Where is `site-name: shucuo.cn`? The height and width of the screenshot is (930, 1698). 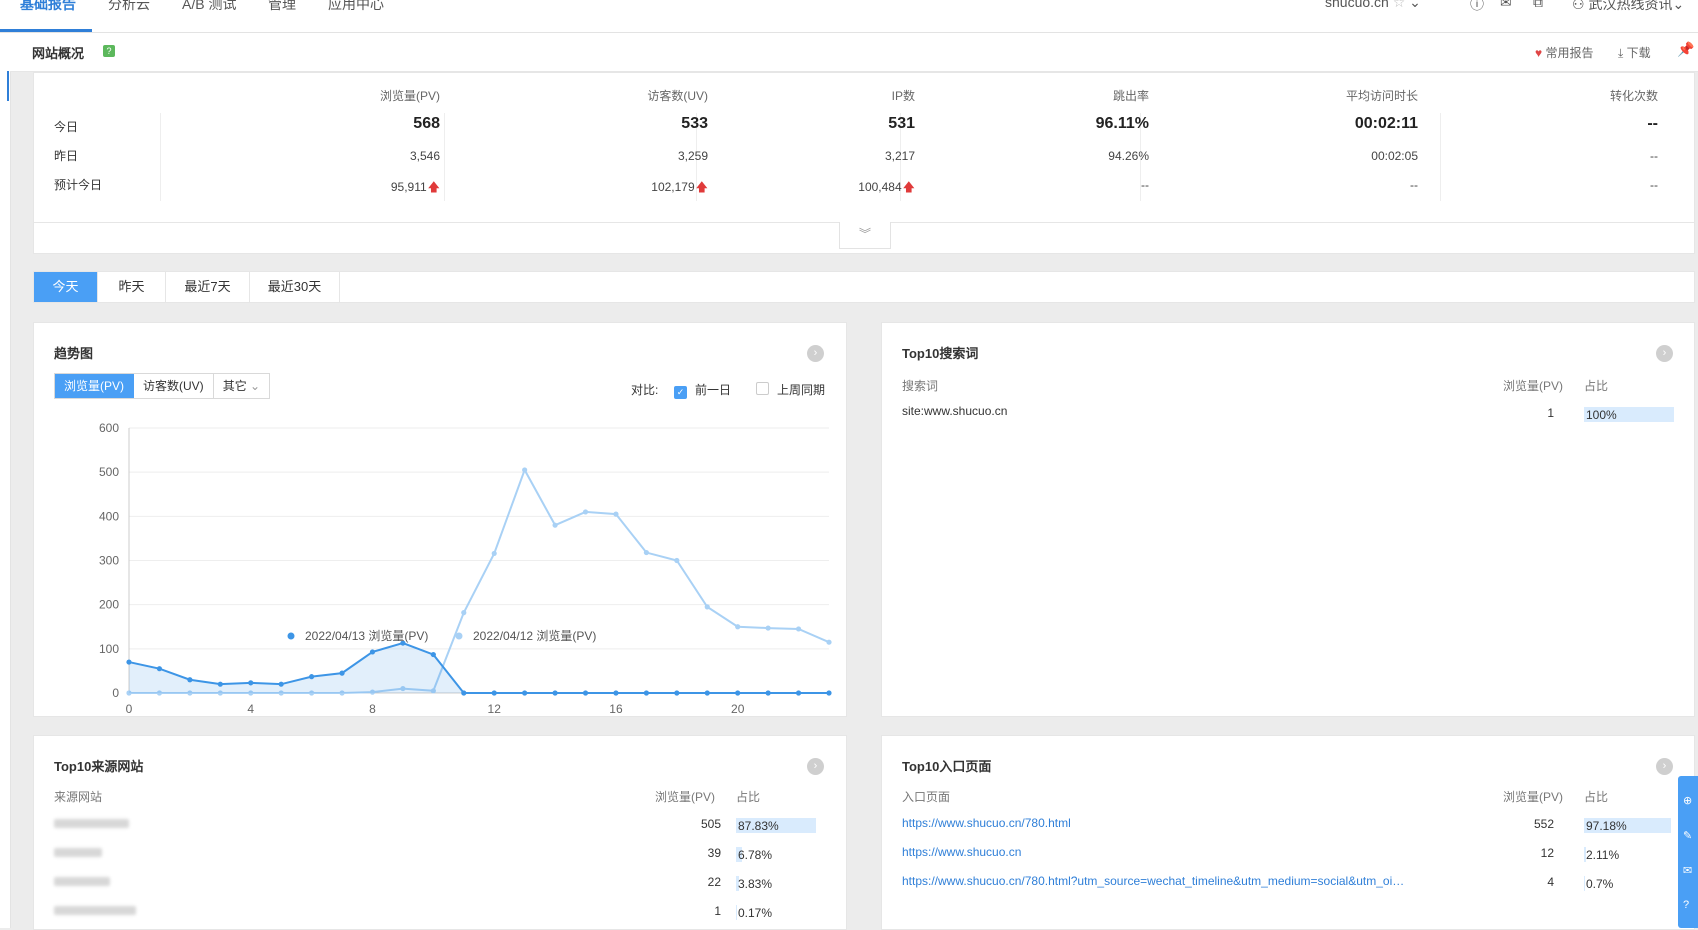
site-name: shucuo.cn is located at coordinates (1357, 5).